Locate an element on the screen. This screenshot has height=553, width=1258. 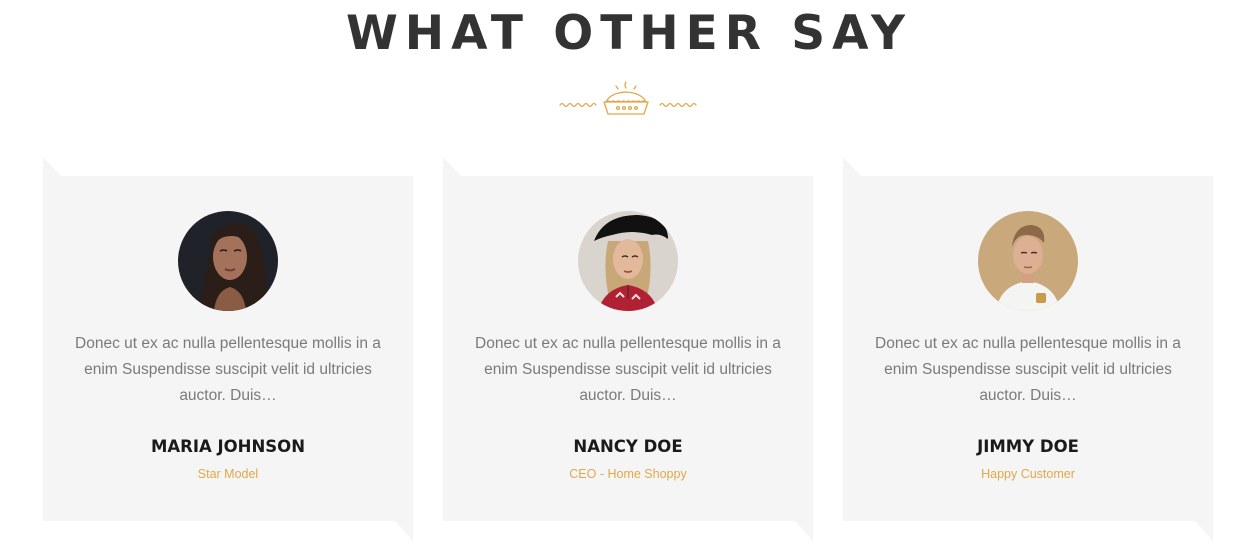
testimonial-role: CEO - Home Shoppy is located at coordinates (628, 474).